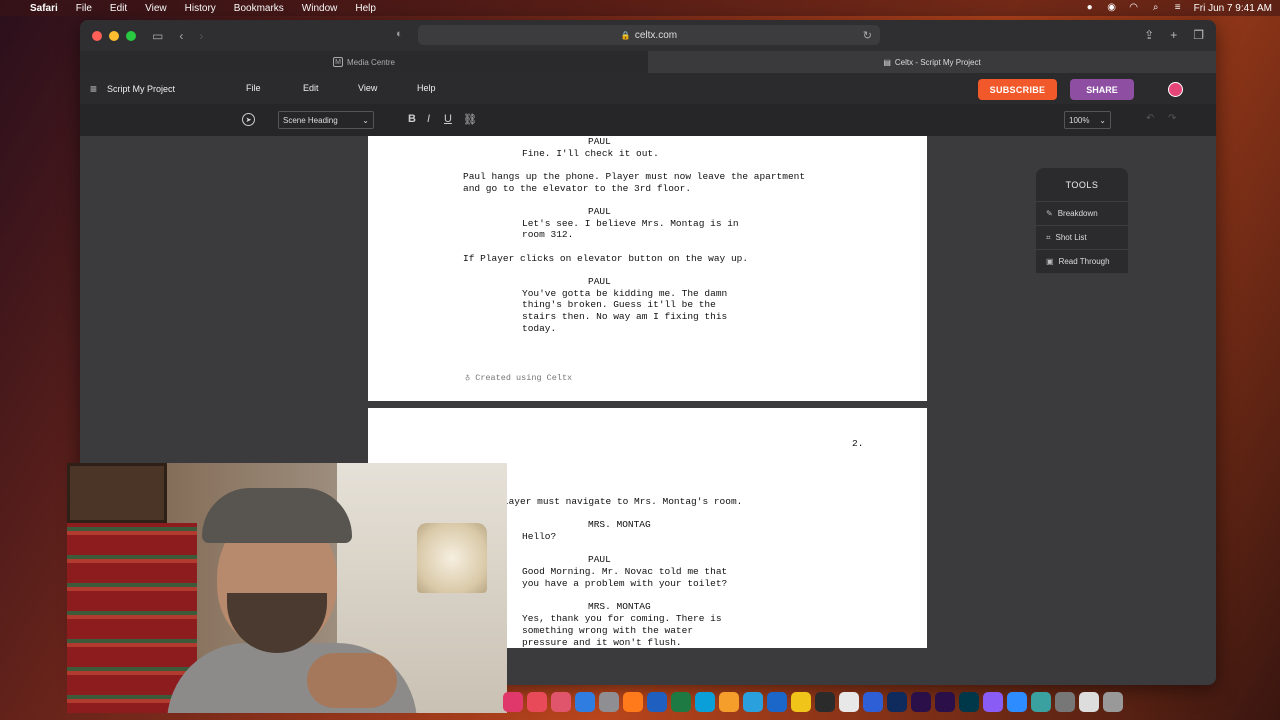 Image resolution: width=1280 pixels, height=720 pixels. What do you see at coordinates (93, 89) in the screenshot?
I see `hamburger-menu-icon: ≡` at bounding box center [93, 89].